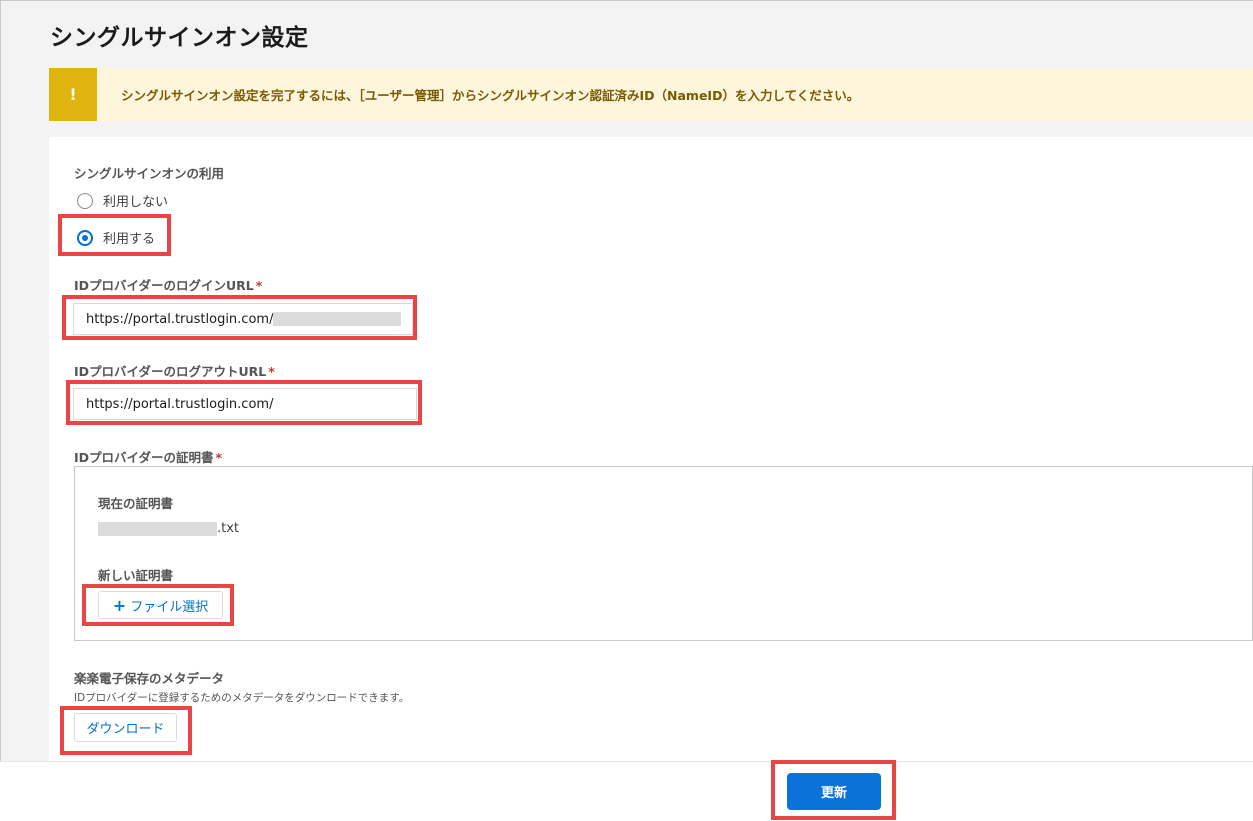 Image resolution: width=1253 pixels, height=821 pixels. I want to click on metadata-description: IDプロバイダーに登録するためのメタデータをダウンロードできます。, so click(242, 698).